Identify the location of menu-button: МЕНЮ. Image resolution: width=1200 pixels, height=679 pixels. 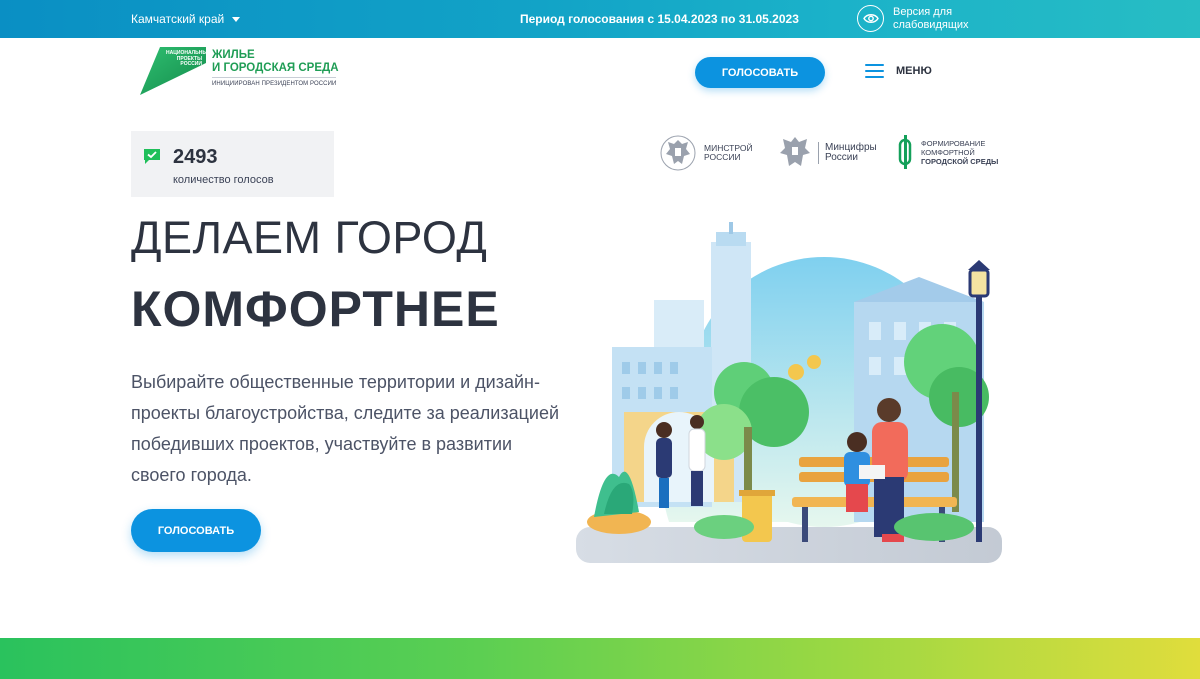
(898, 71).